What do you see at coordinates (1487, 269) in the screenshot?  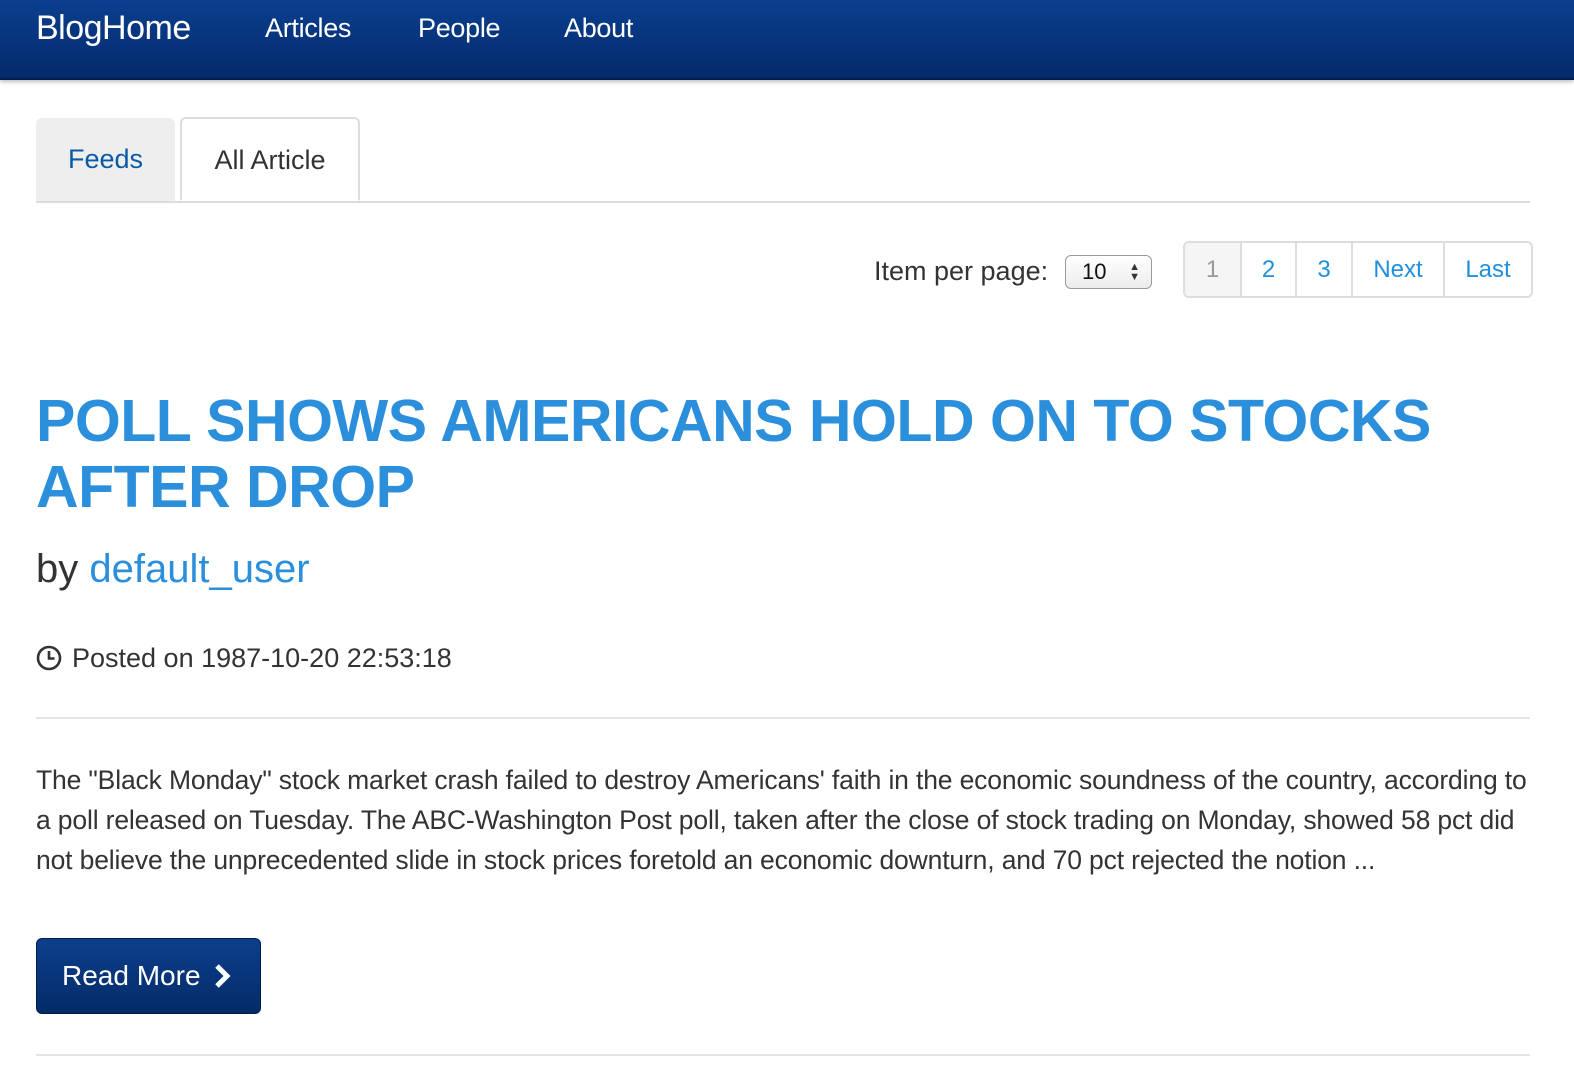 I see `page-last-link: Last` at bounding box center [1487, 269].